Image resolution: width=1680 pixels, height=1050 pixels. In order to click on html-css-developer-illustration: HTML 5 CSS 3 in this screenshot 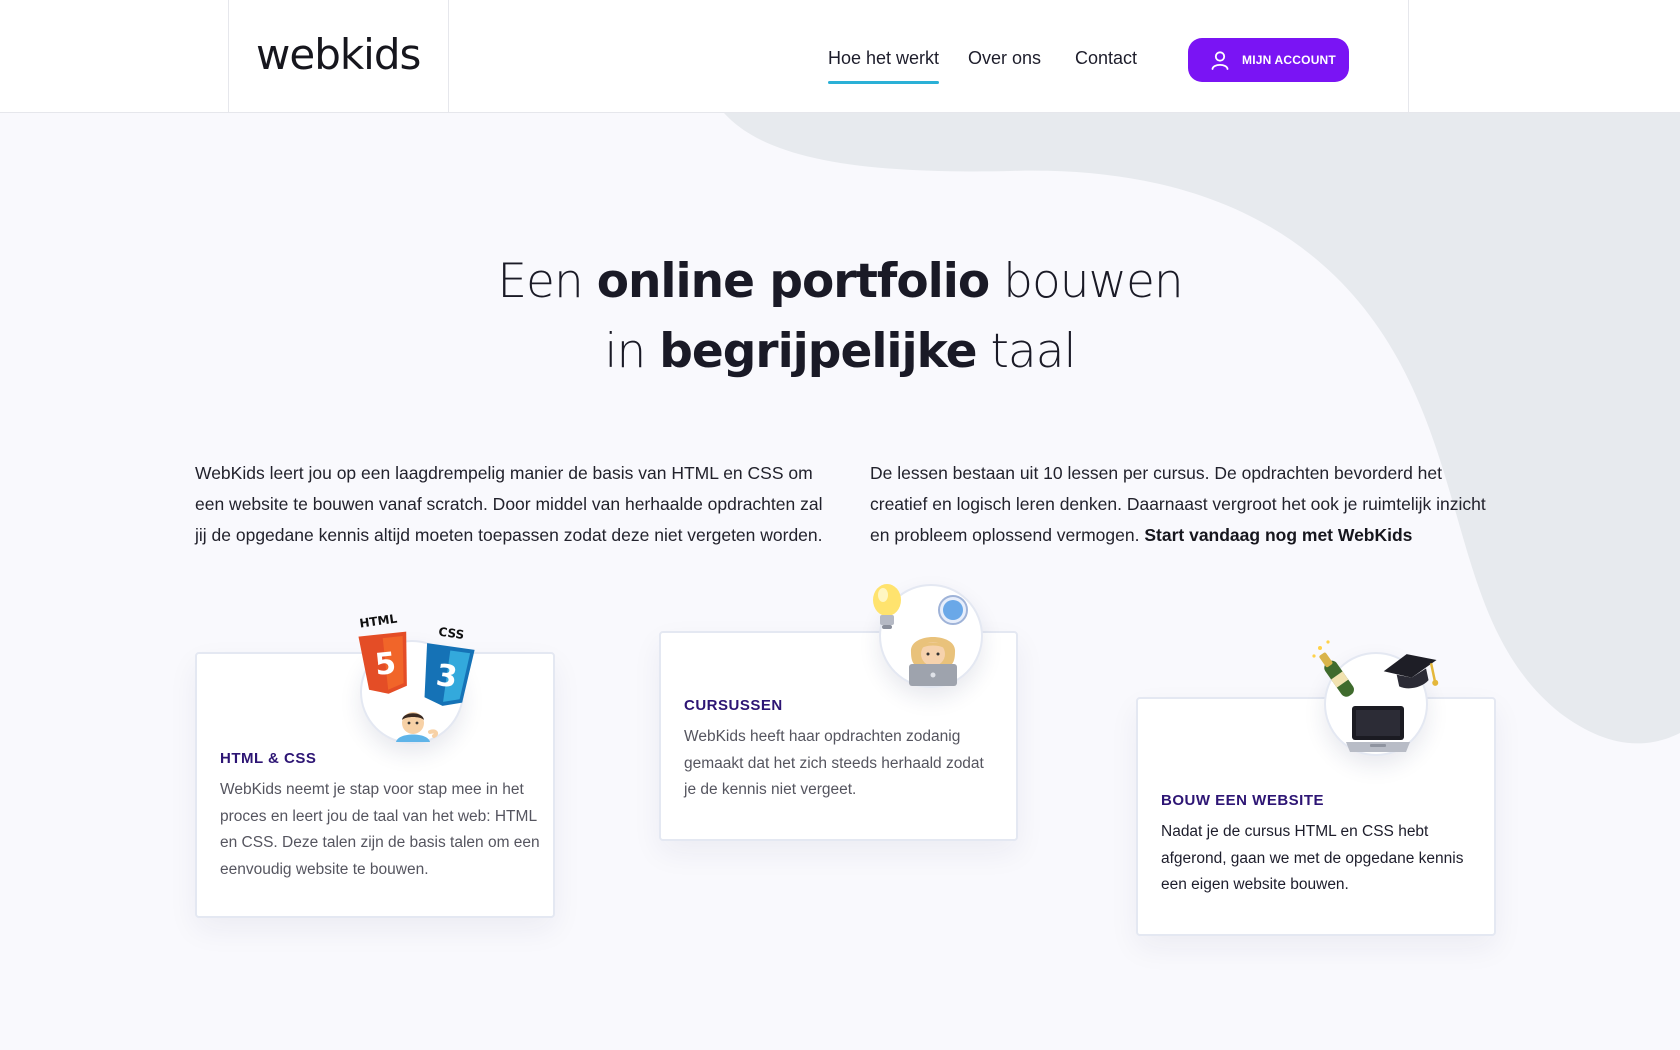, I will do `click(416, 676)`.